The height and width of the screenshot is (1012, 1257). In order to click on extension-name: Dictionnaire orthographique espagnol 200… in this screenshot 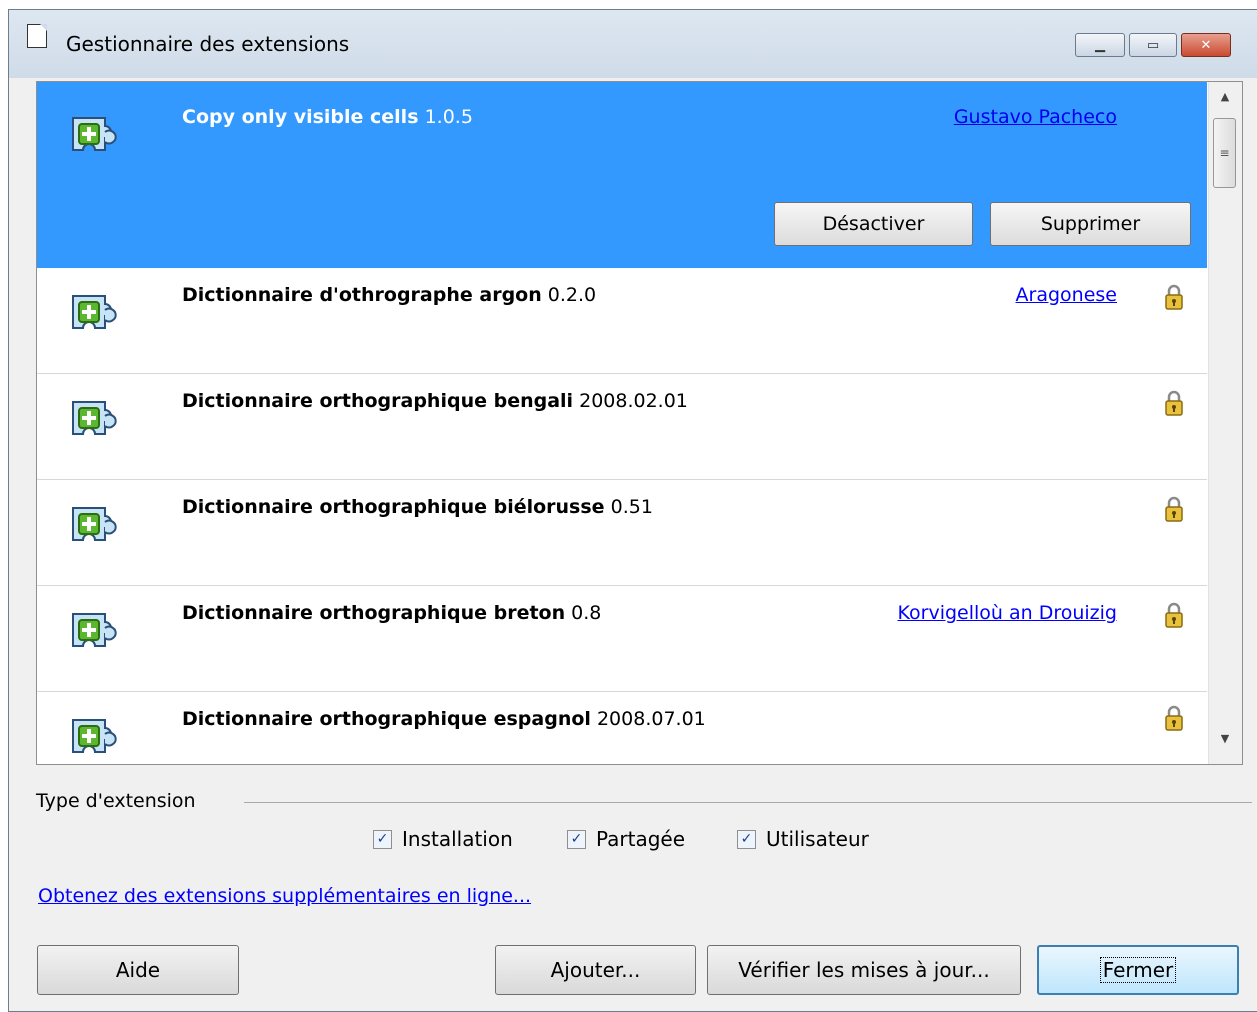, I will do `click(444, 719)`.